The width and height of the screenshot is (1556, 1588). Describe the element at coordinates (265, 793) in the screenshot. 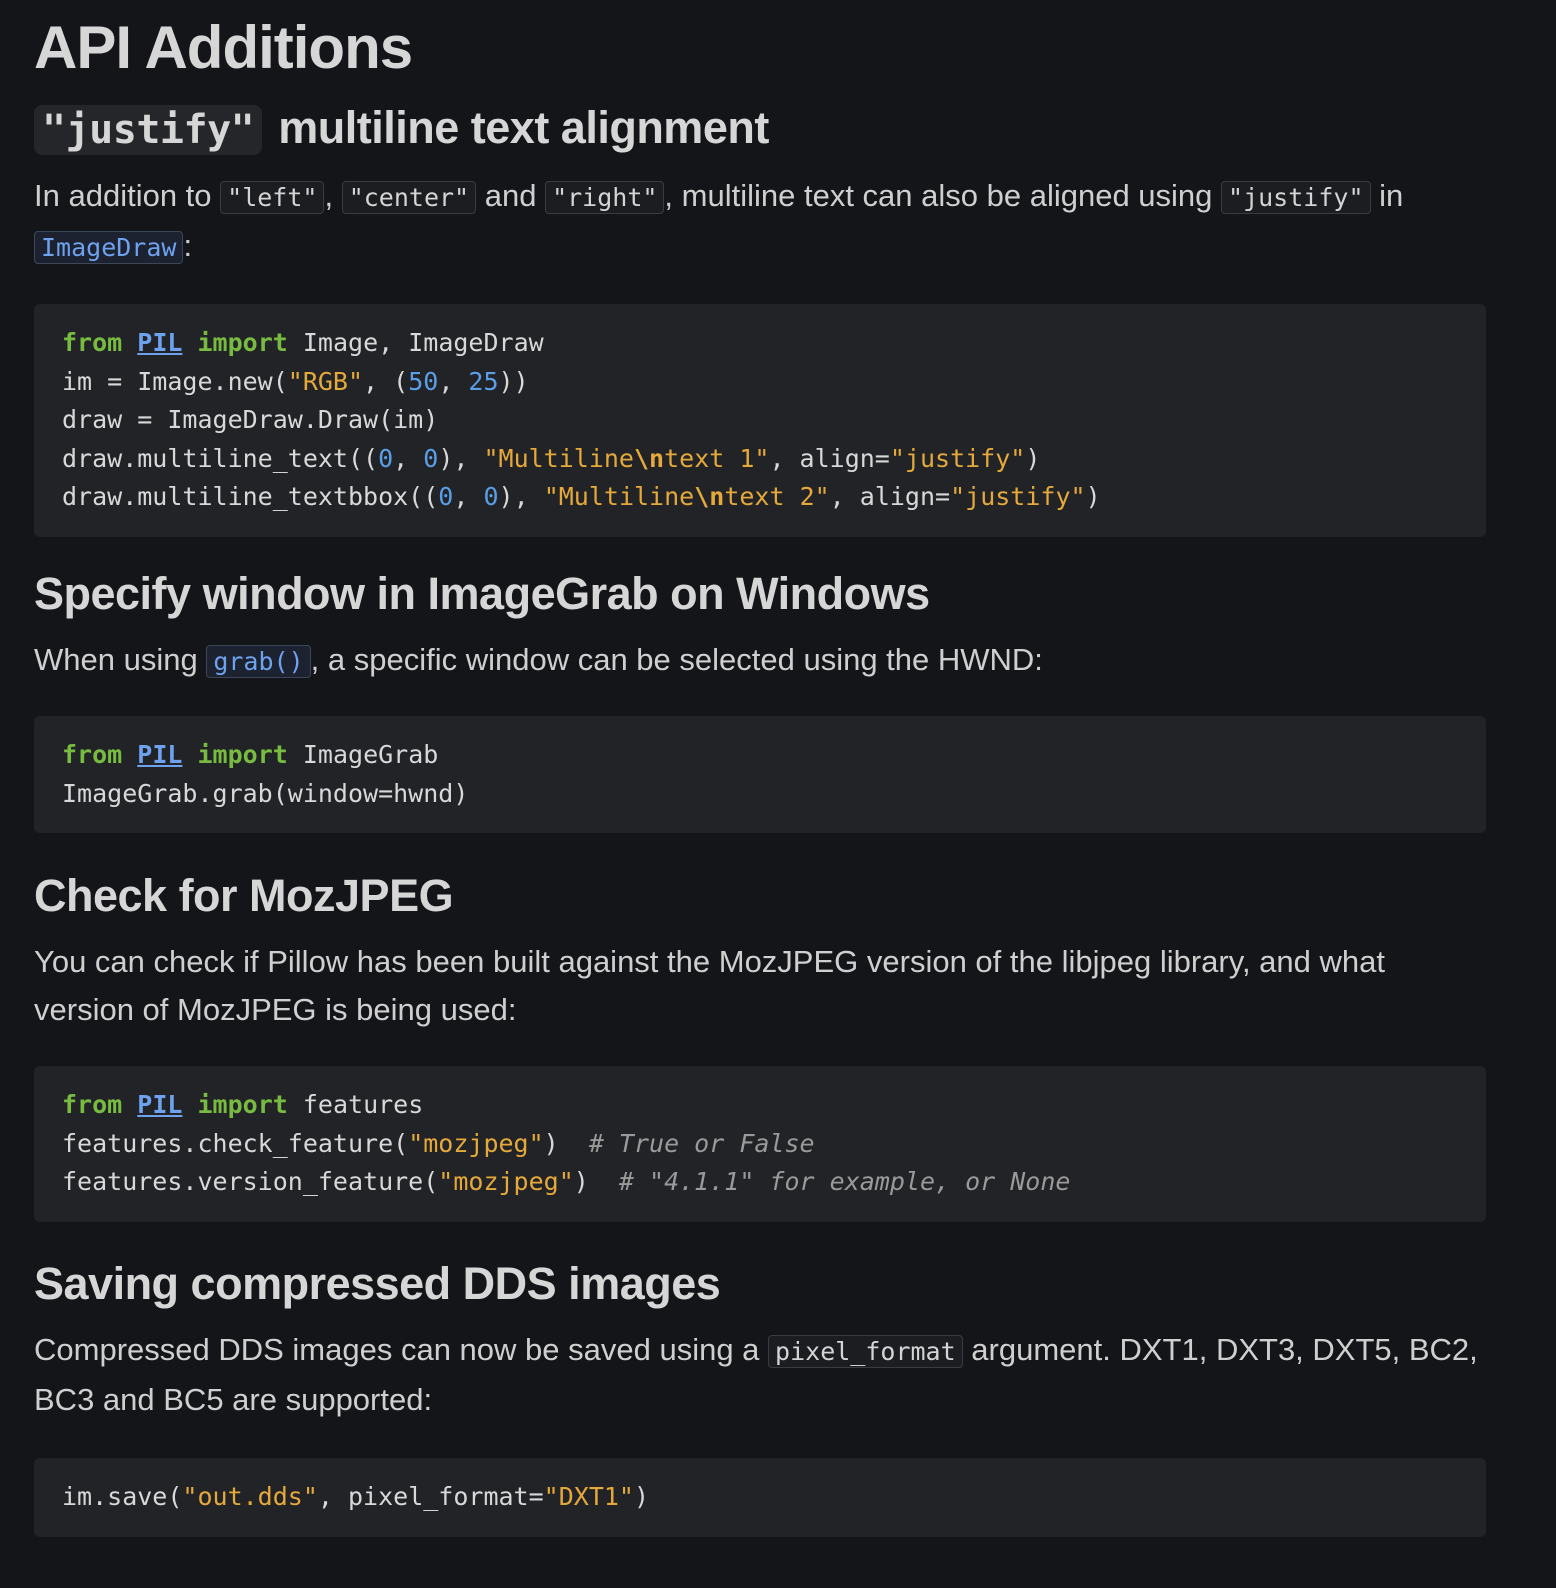

I see `code-text: ImageGrab.grab(window=hwnd)` at that location.